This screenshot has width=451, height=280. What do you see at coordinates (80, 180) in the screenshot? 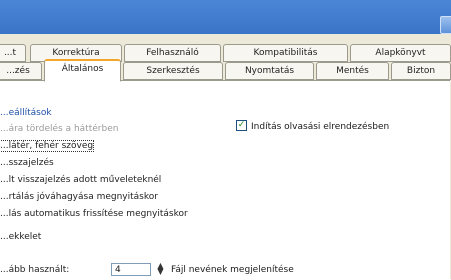
I see `option-feedback-animation: ...lt visszajelzés adott műveleteknél` at bounding box center [80, 180].